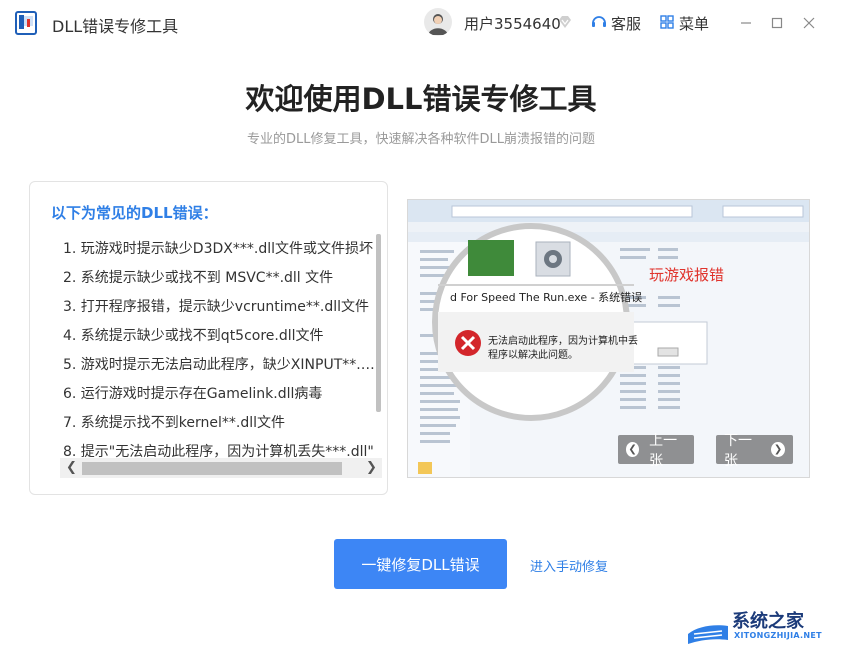 This screenshot has width=842, height=654. I want to click on list-item: 5. 游戏时提示无法启动此程序，缺少XINPUT**.dll文件, so click(219, 365).